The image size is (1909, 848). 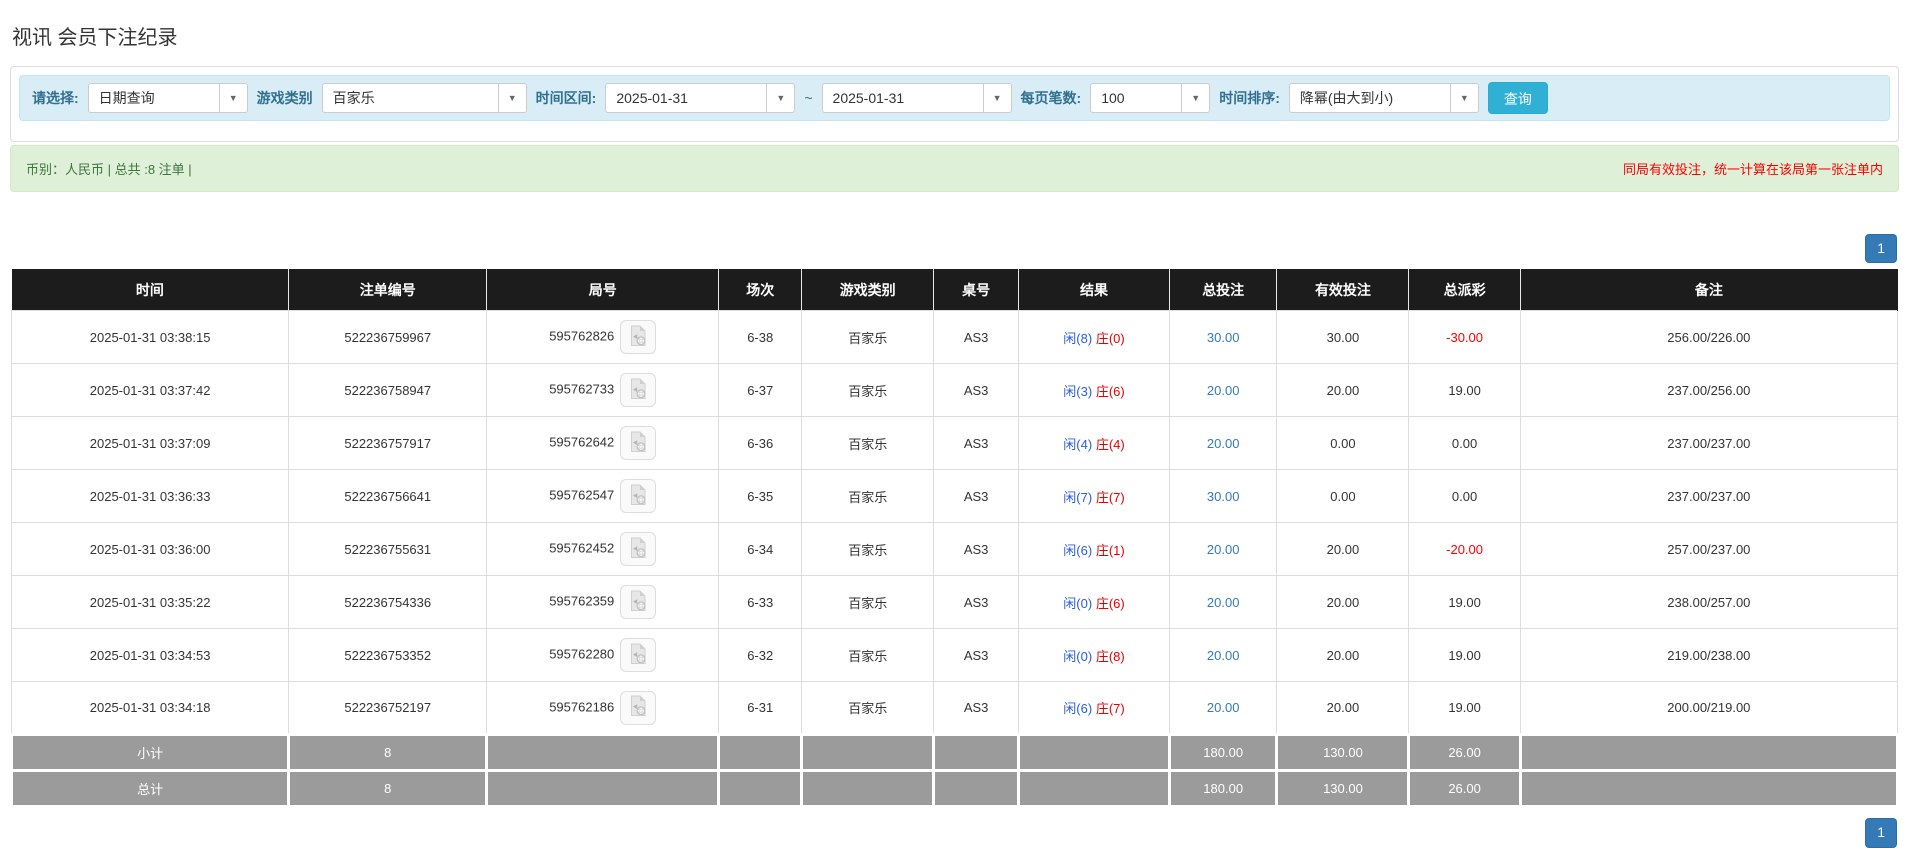 I want to click on cell-round-no: 595762359, so click(x=603, y=602).